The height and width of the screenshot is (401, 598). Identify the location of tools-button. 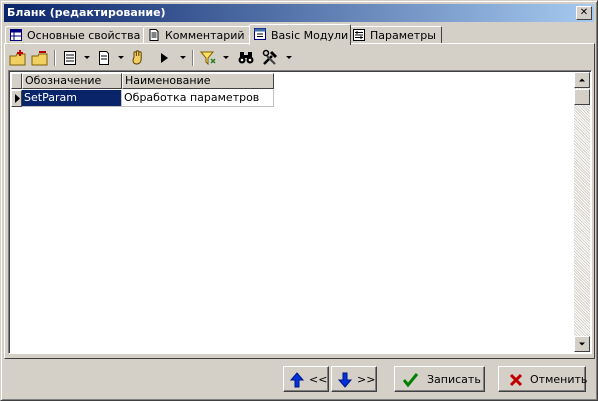
(270, 58).